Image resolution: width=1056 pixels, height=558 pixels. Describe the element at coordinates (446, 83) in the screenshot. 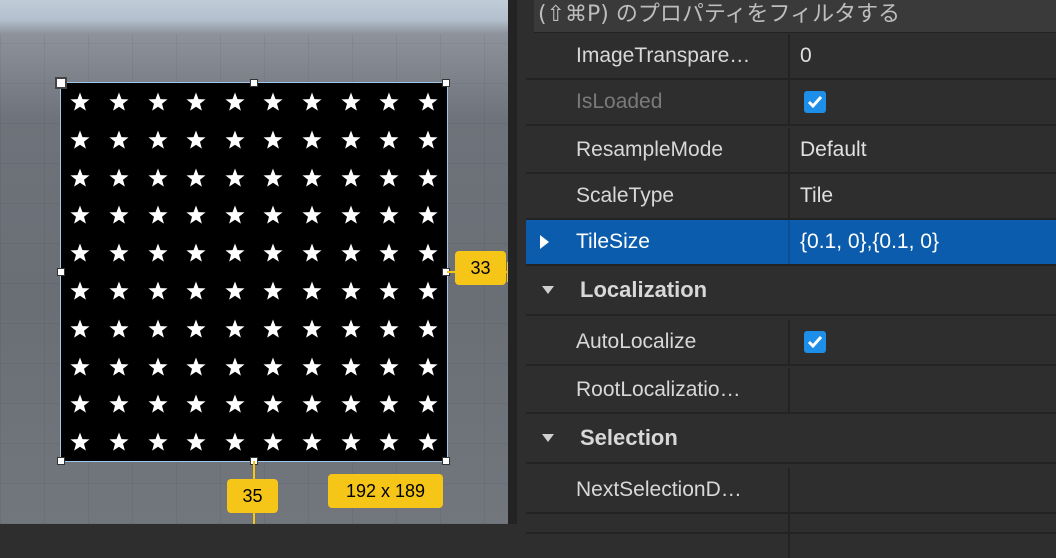

I see `resize-handle-top-right` at that location.